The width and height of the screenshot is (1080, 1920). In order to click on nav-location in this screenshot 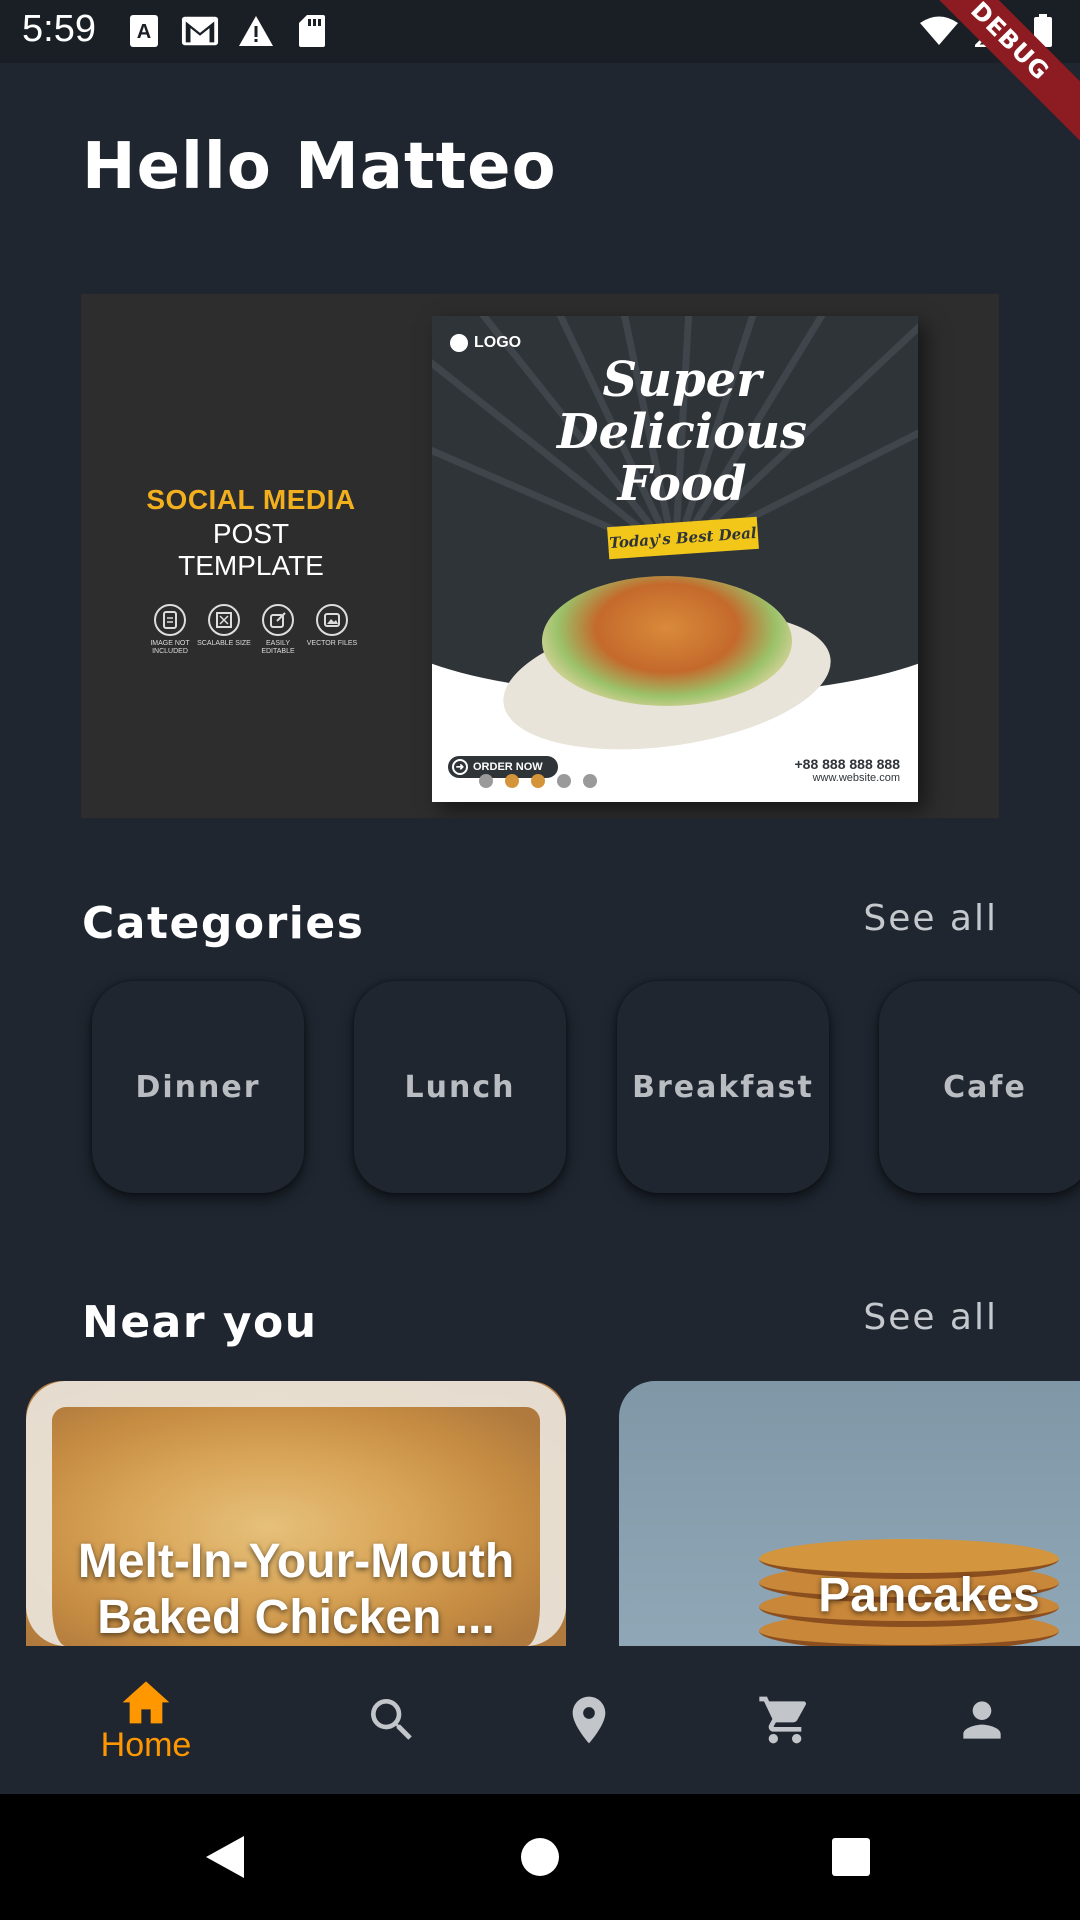, I will do `click(589, 1720)`.